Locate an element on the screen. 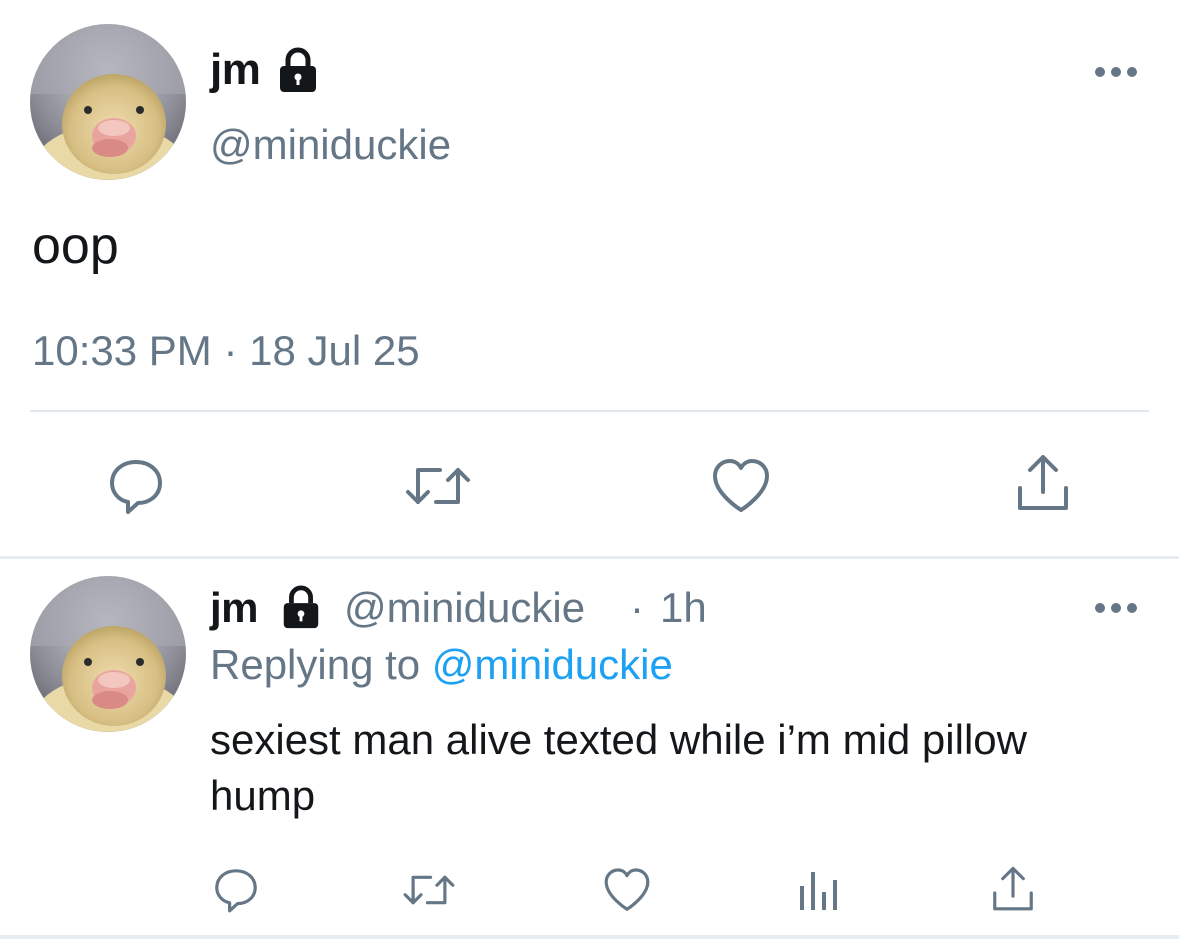  tweet-text: oop is located at coordinates (75, 246).